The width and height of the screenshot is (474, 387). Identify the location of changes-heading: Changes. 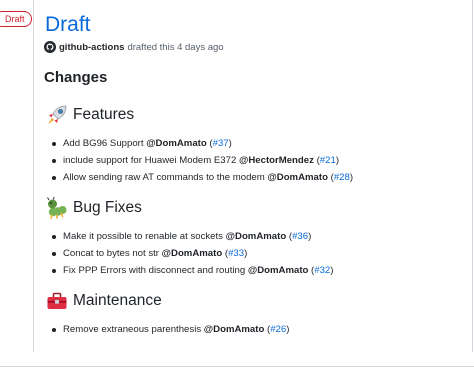
(76, 77).